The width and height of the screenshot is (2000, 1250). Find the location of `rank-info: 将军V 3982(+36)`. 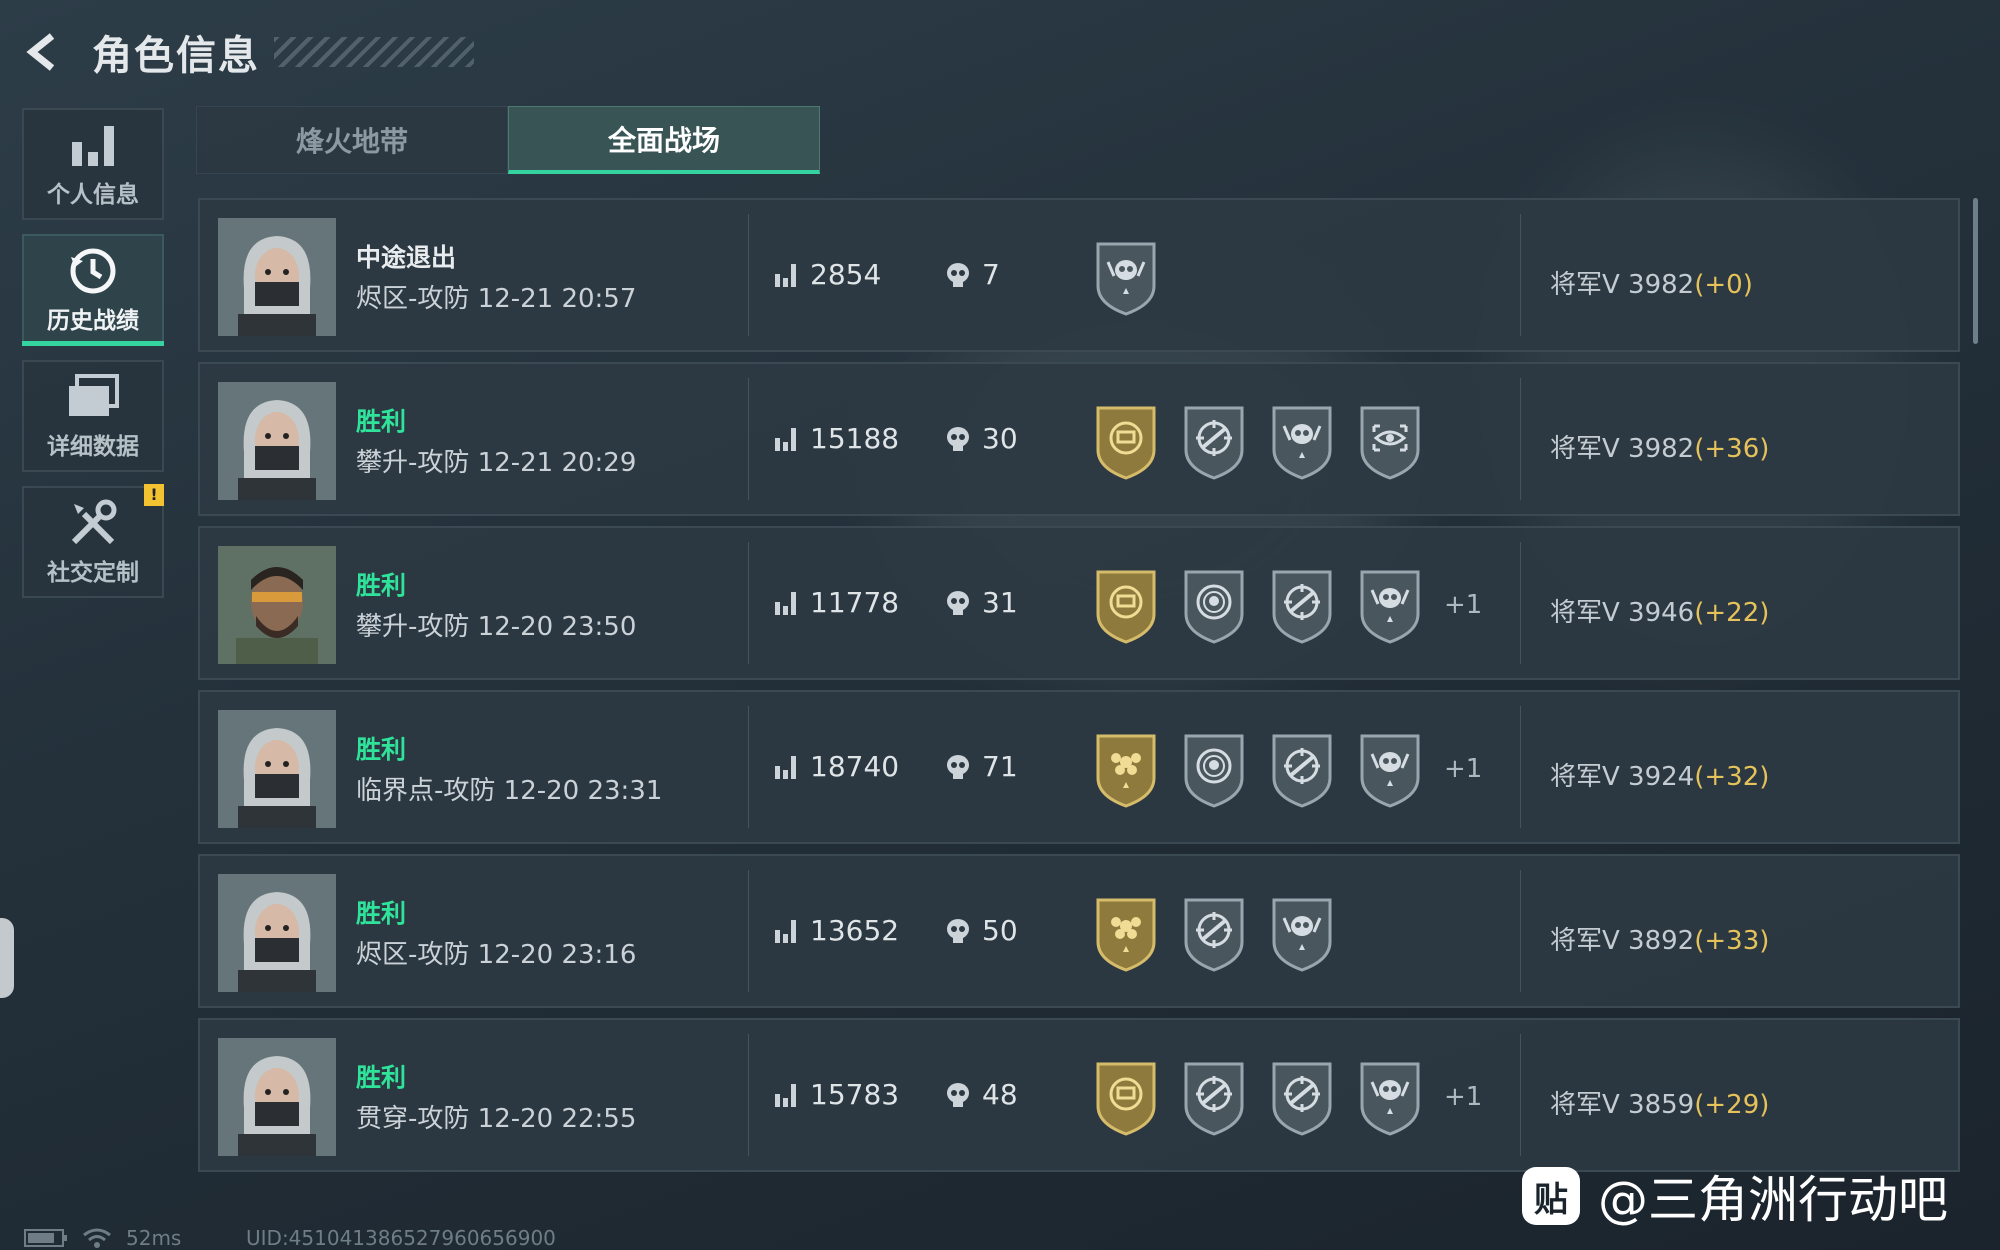

rank-info: 将军V 3982(+36) is located at coordinates (1659, 446).